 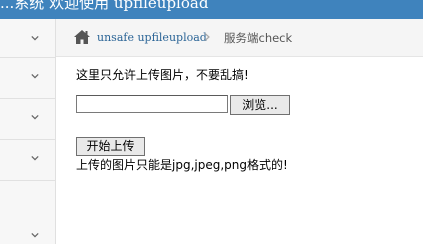 I want to click on file-path-field, so click(x=152, y=104).